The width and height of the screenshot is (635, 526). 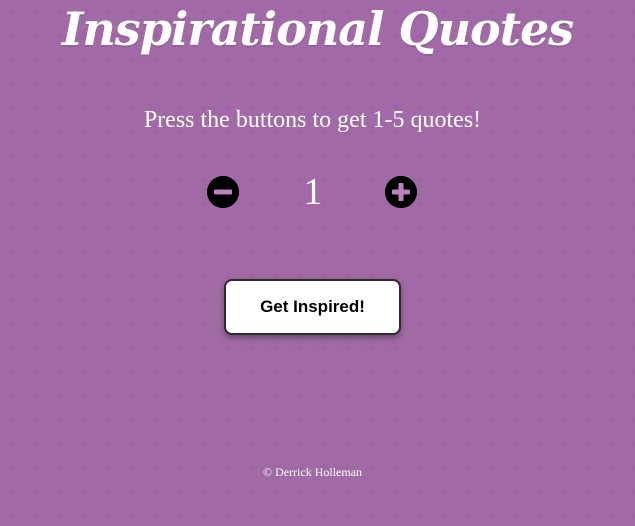 I want to click on get-inspired-button: Get Inspired!, so click(x=312, y=307).